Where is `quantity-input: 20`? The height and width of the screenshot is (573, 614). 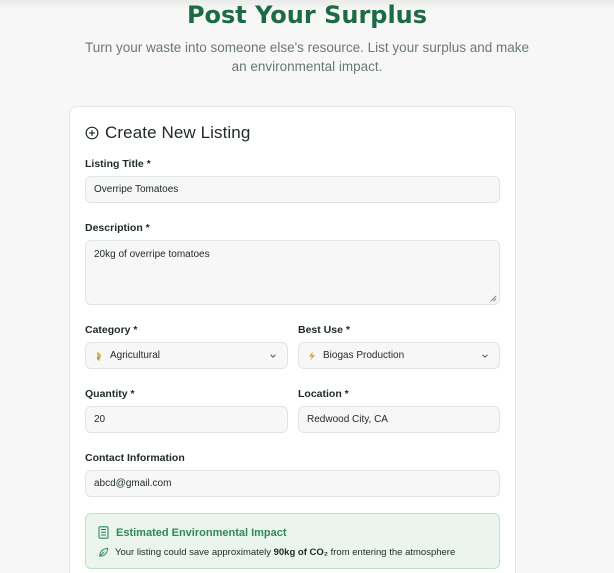 quantity-input: 20 is located at coordinates (186, 419).